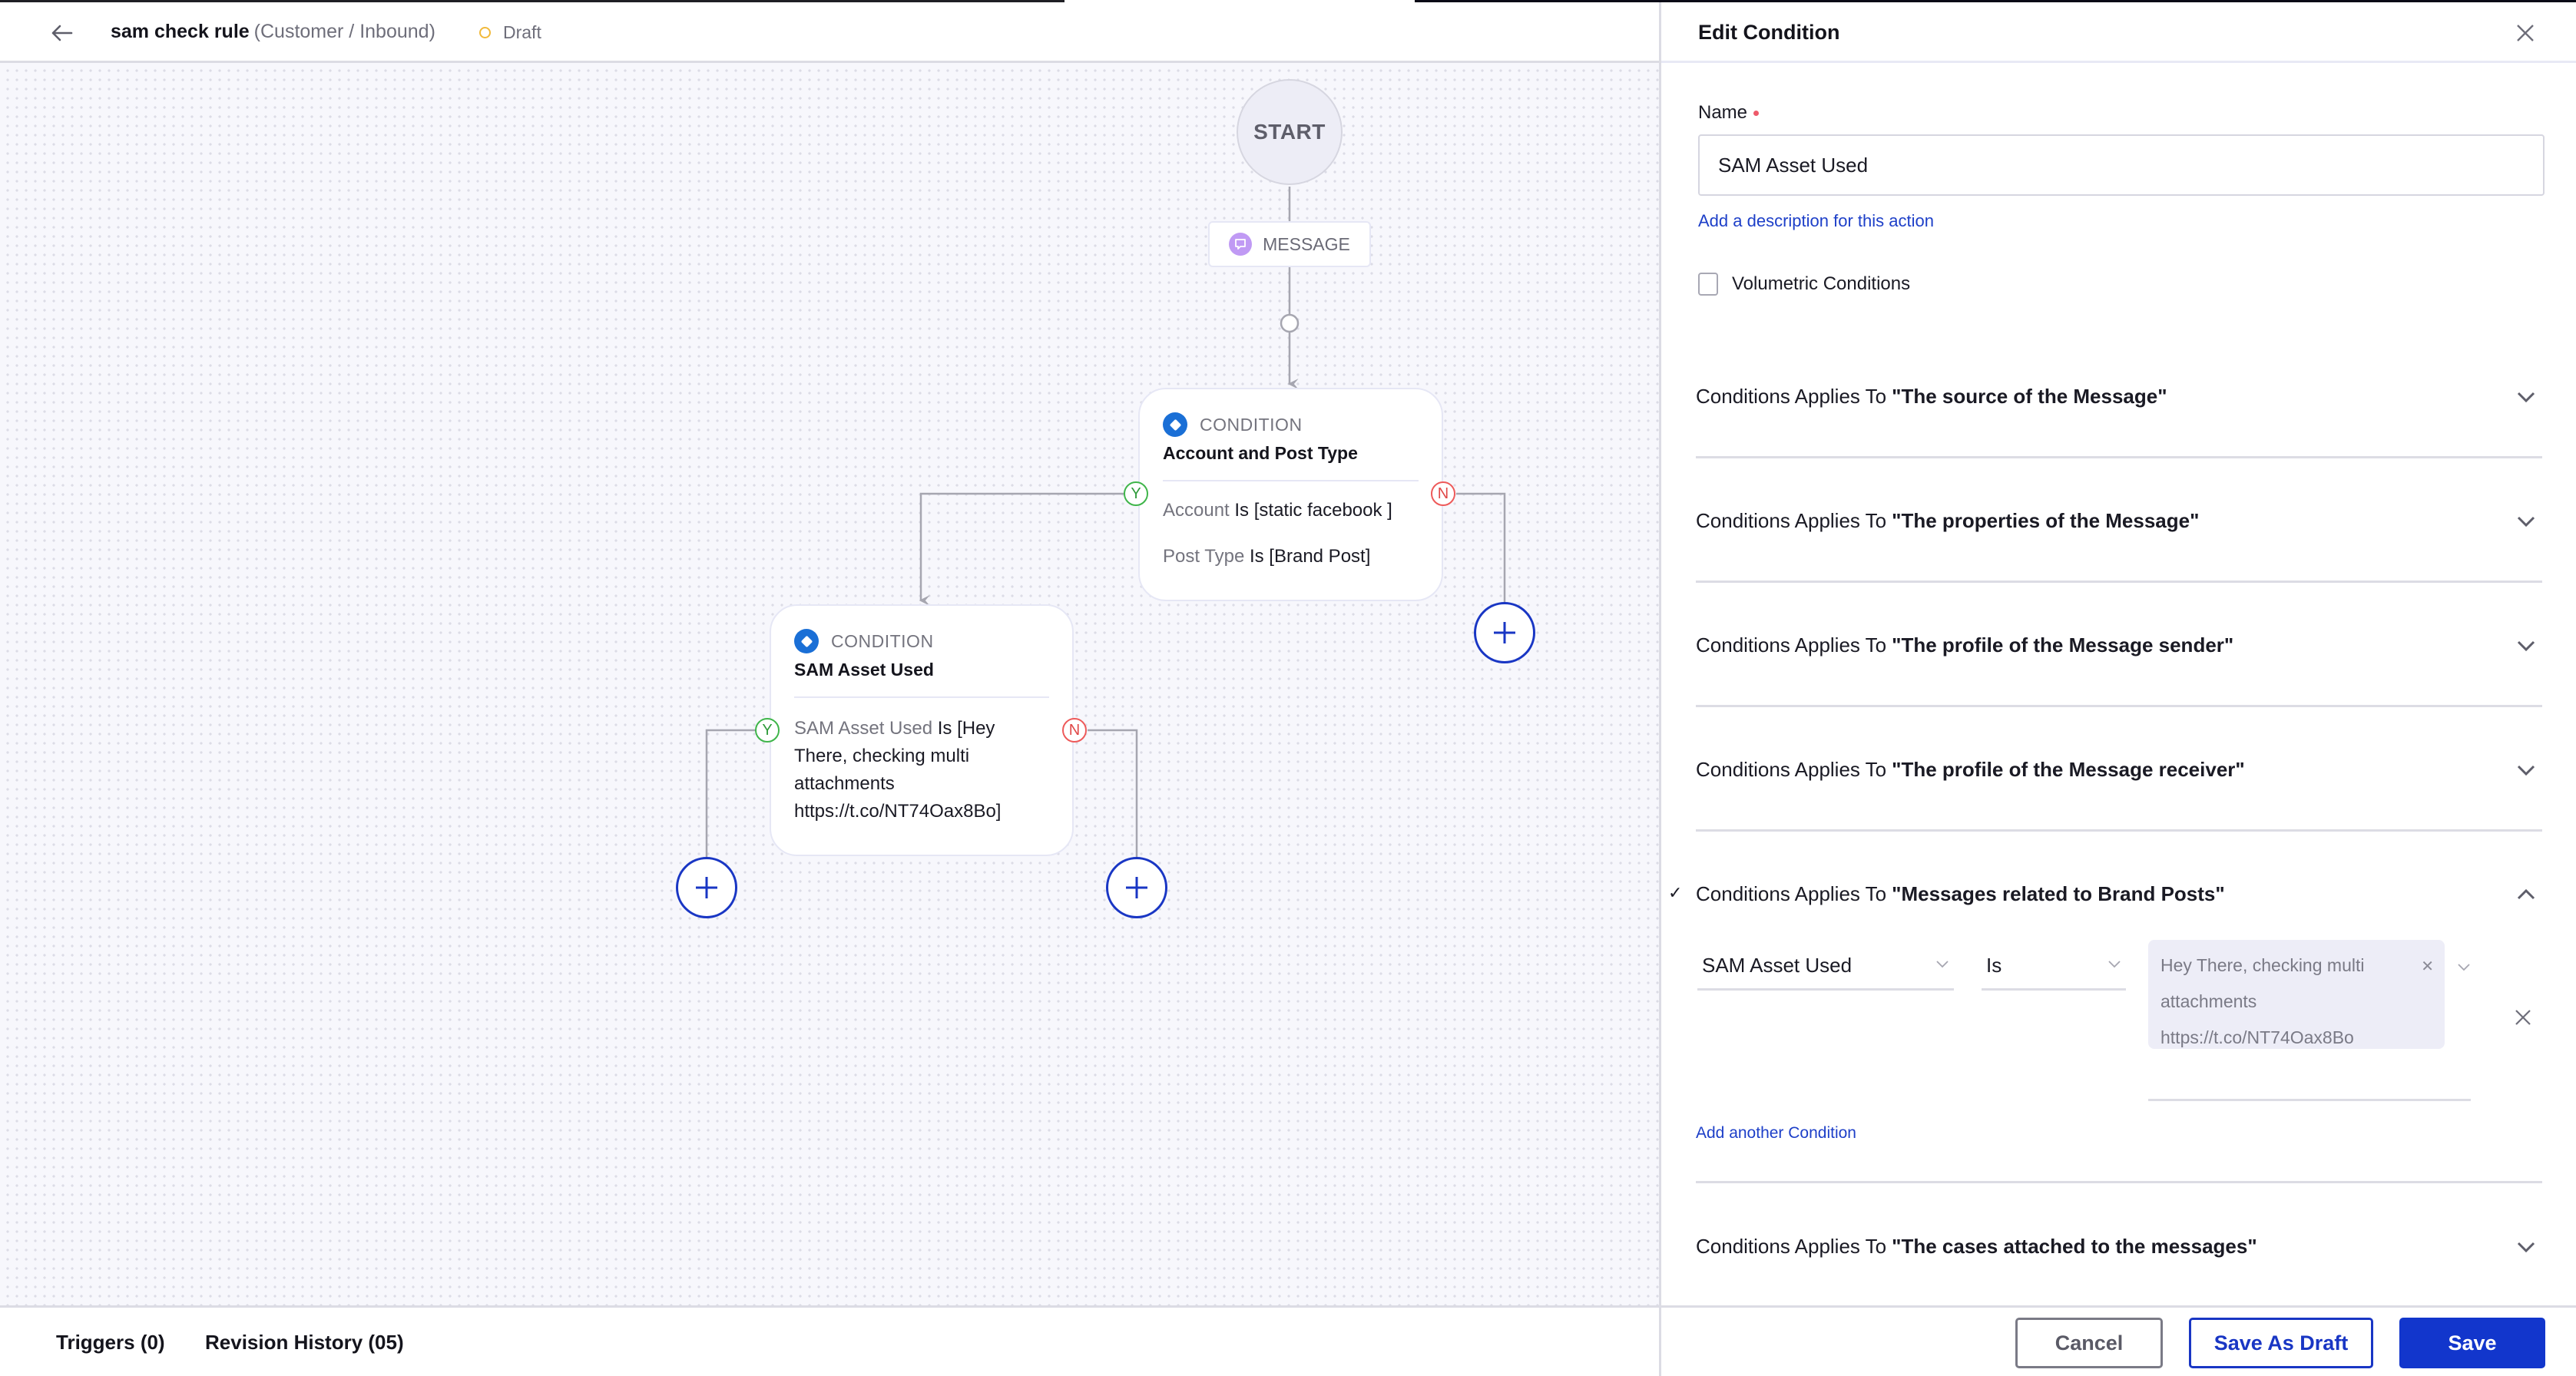 The width and height of the screenshot is (2576, 1376). Describe the element at coordinates (2118, 1307) in the screenshot. I see `panel-footer-divider` at that location.